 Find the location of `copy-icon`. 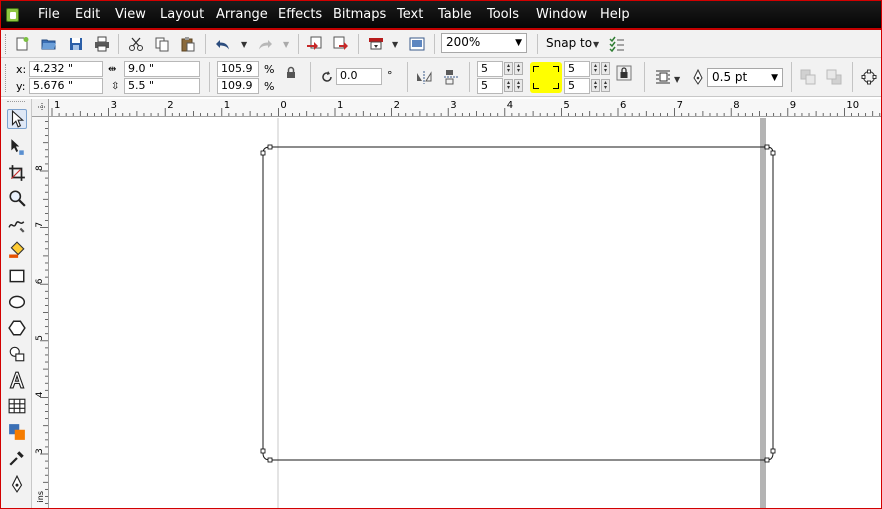

copy-icon is located at coordinates (162, 44).